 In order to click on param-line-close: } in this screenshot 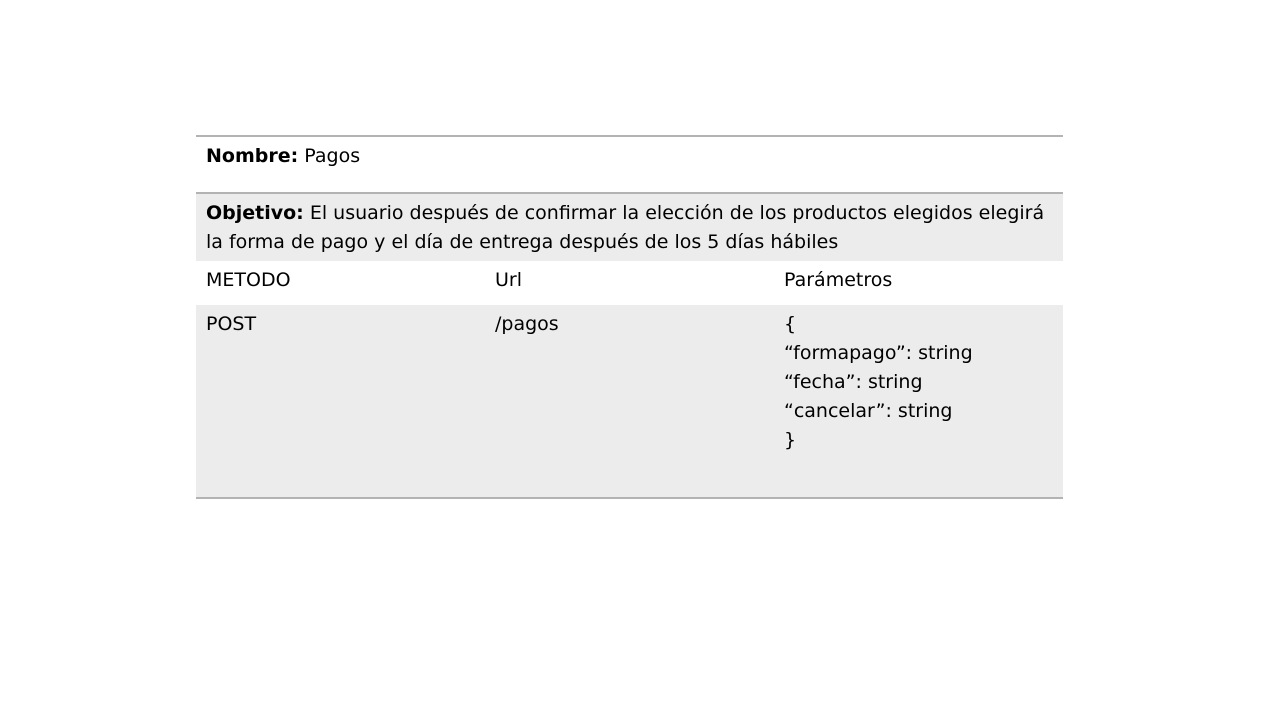, I will do `click(790, 440)`.